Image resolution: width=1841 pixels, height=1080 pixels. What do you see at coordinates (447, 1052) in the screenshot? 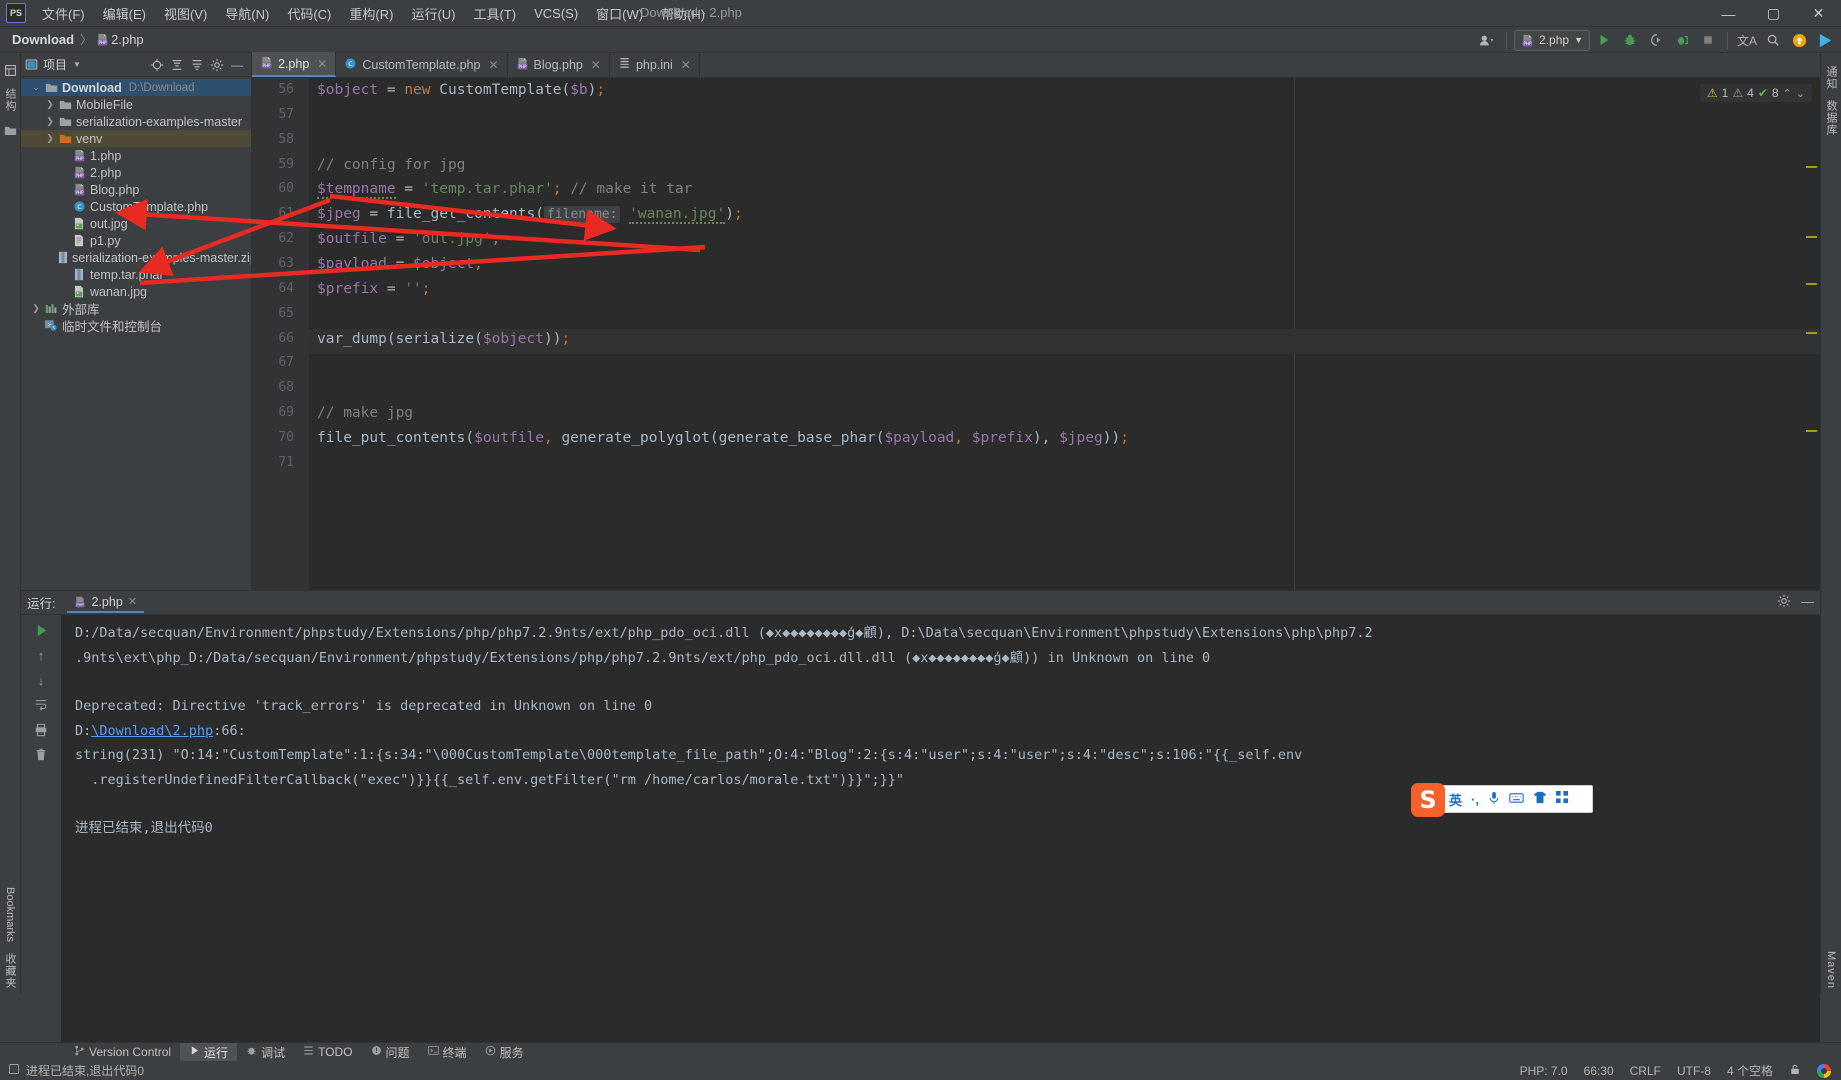
I see `tool-window-button--: 终端` at bounding box center [447, 1052].